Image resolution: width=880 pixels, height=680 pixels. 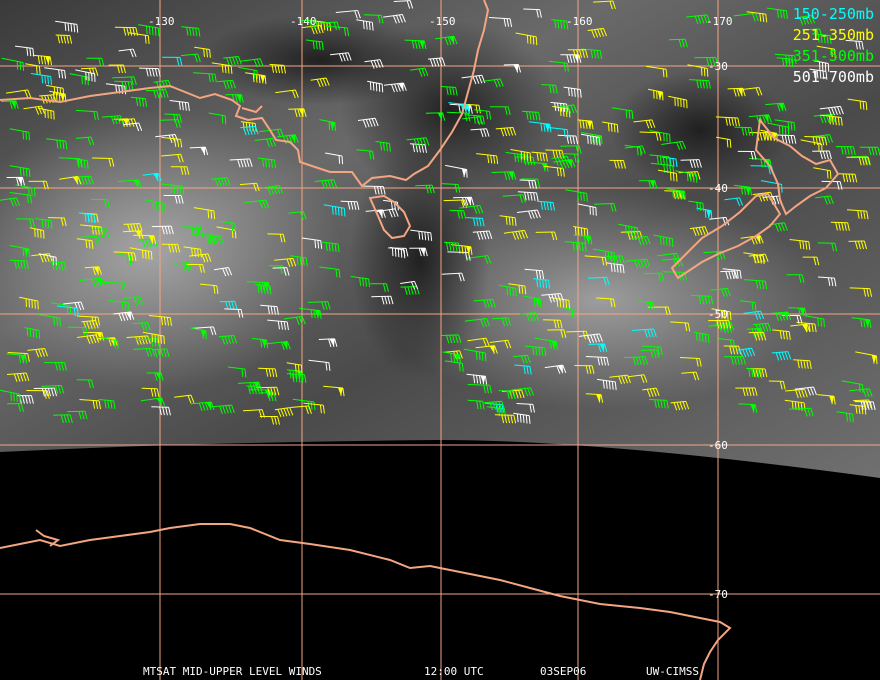 What do you see at coordinates (672, 671) in the screenshot?
I see `footer-source: UW-CIMSS` at bounding box center [672, 671].